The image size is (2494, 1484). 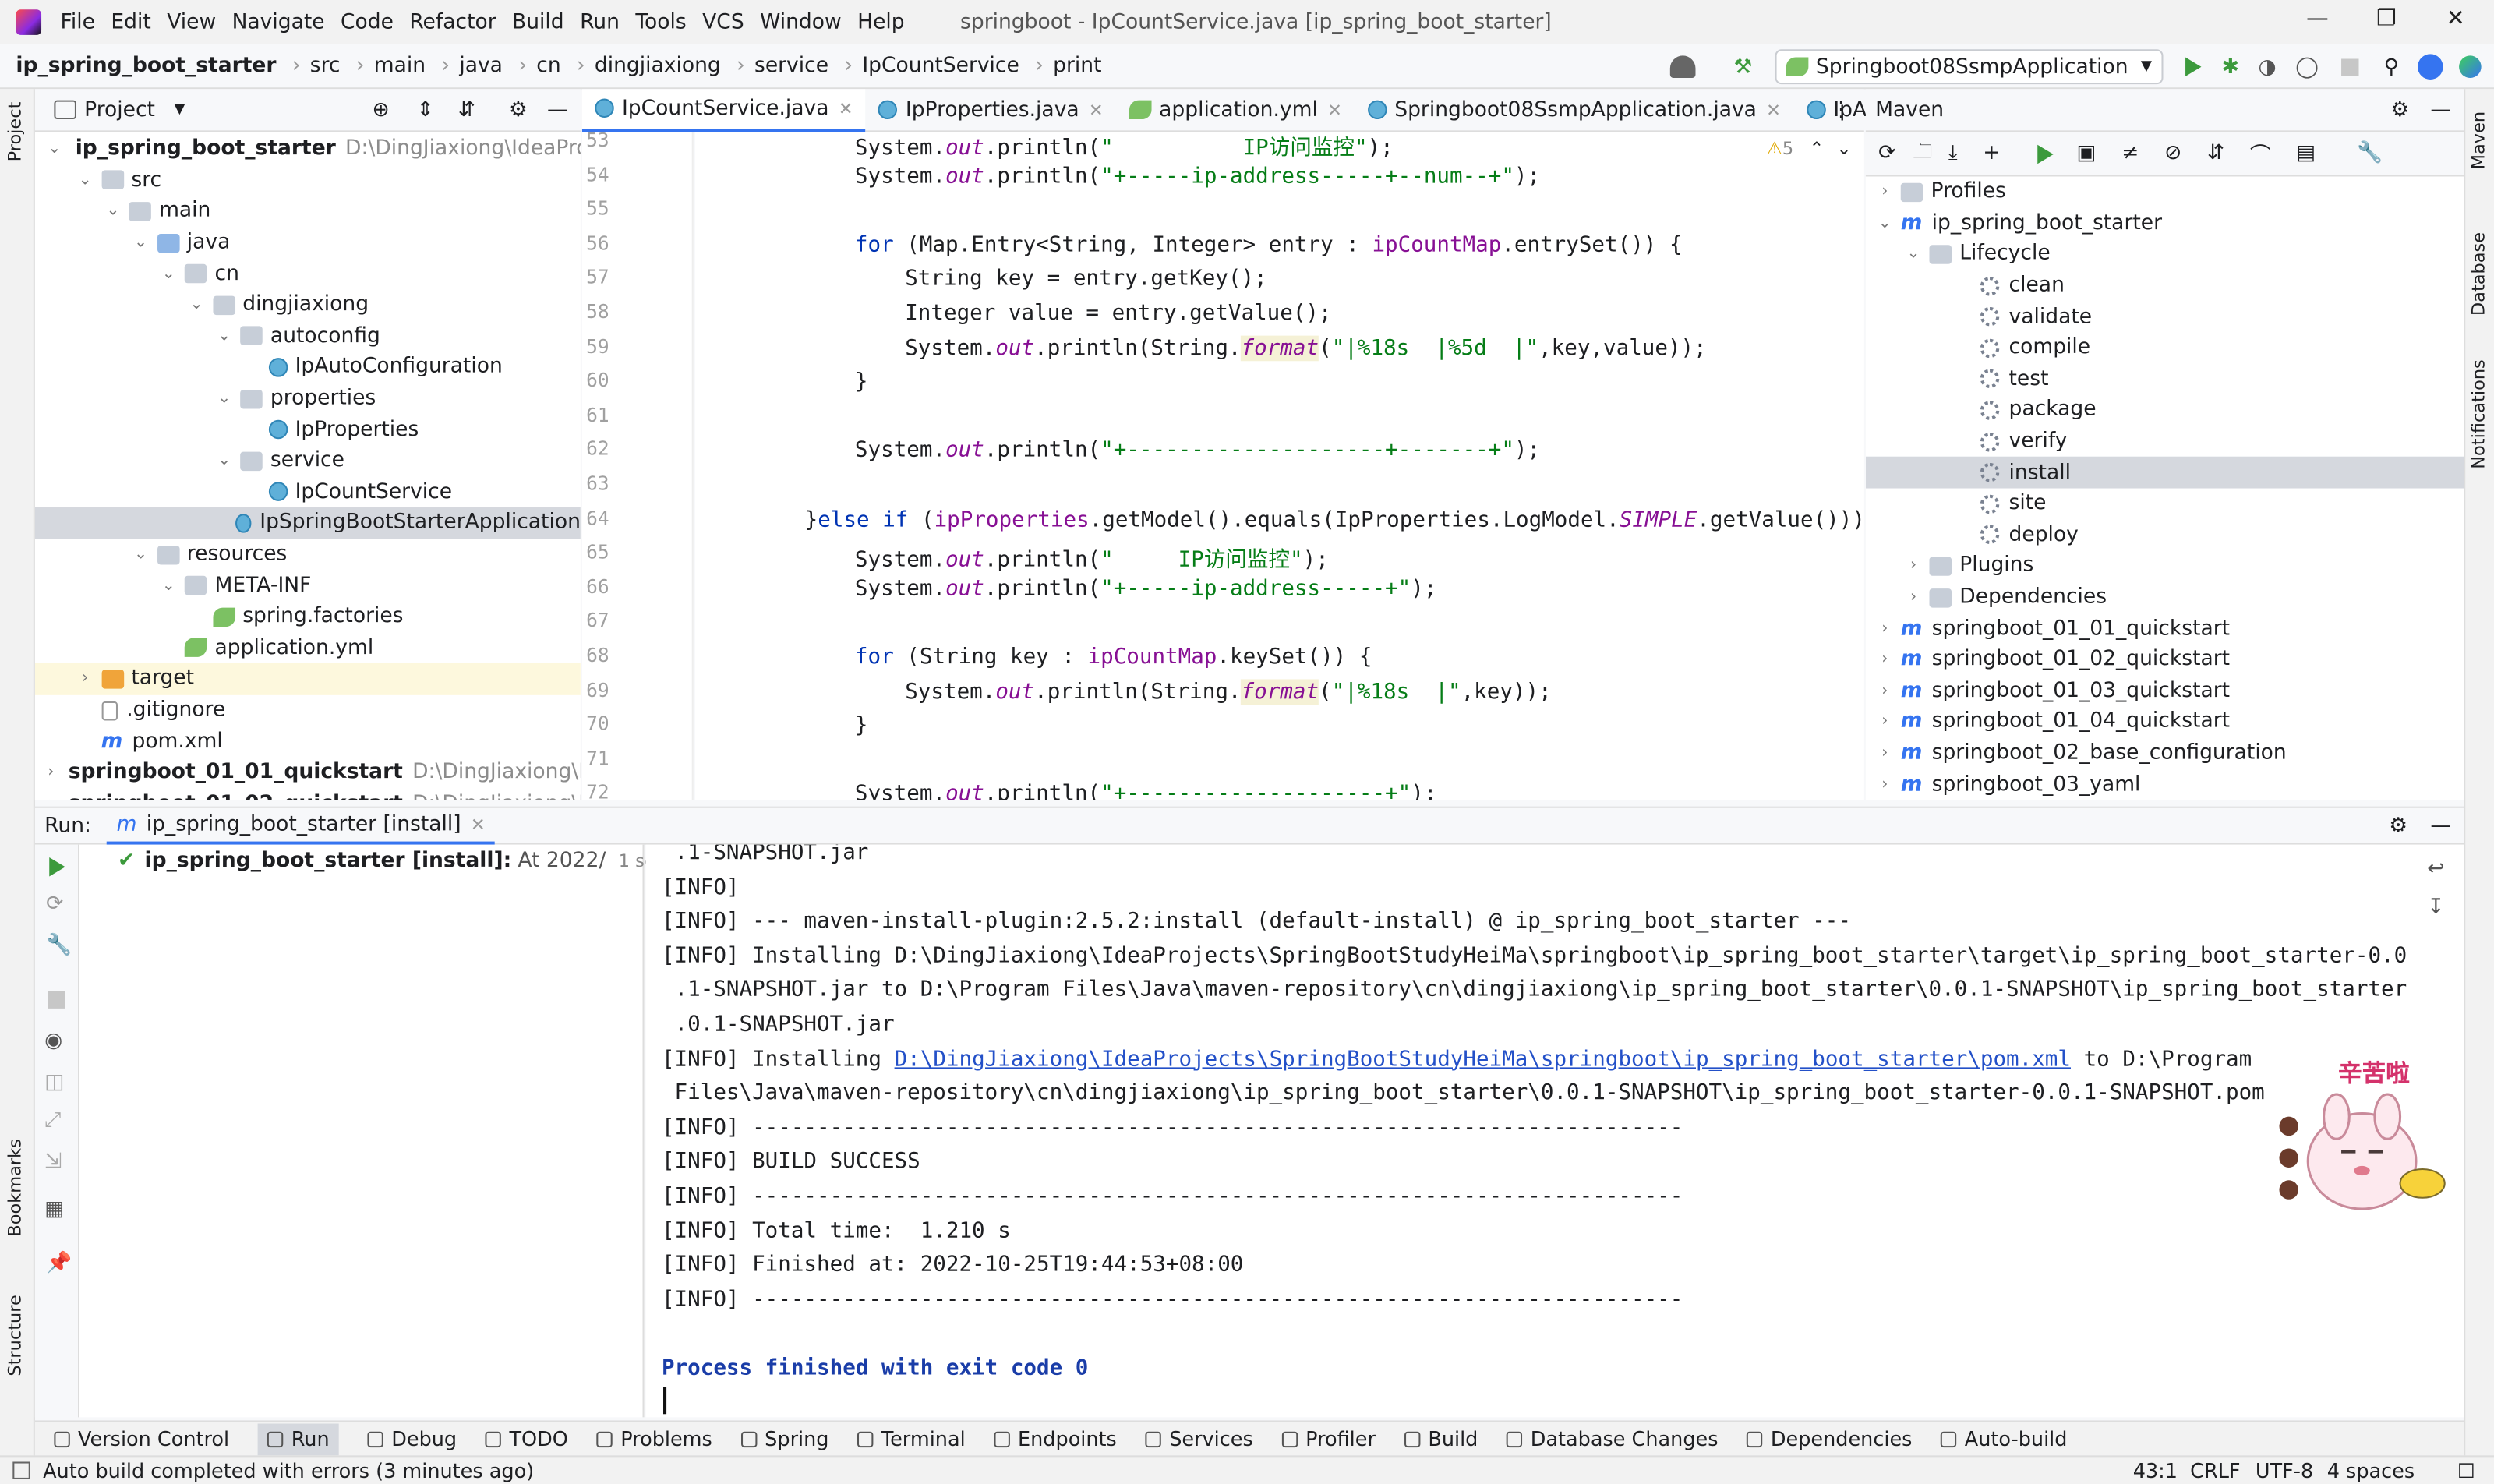 I want to click on indent-setting: 4 spaces, so click(x=2371, y=1470).